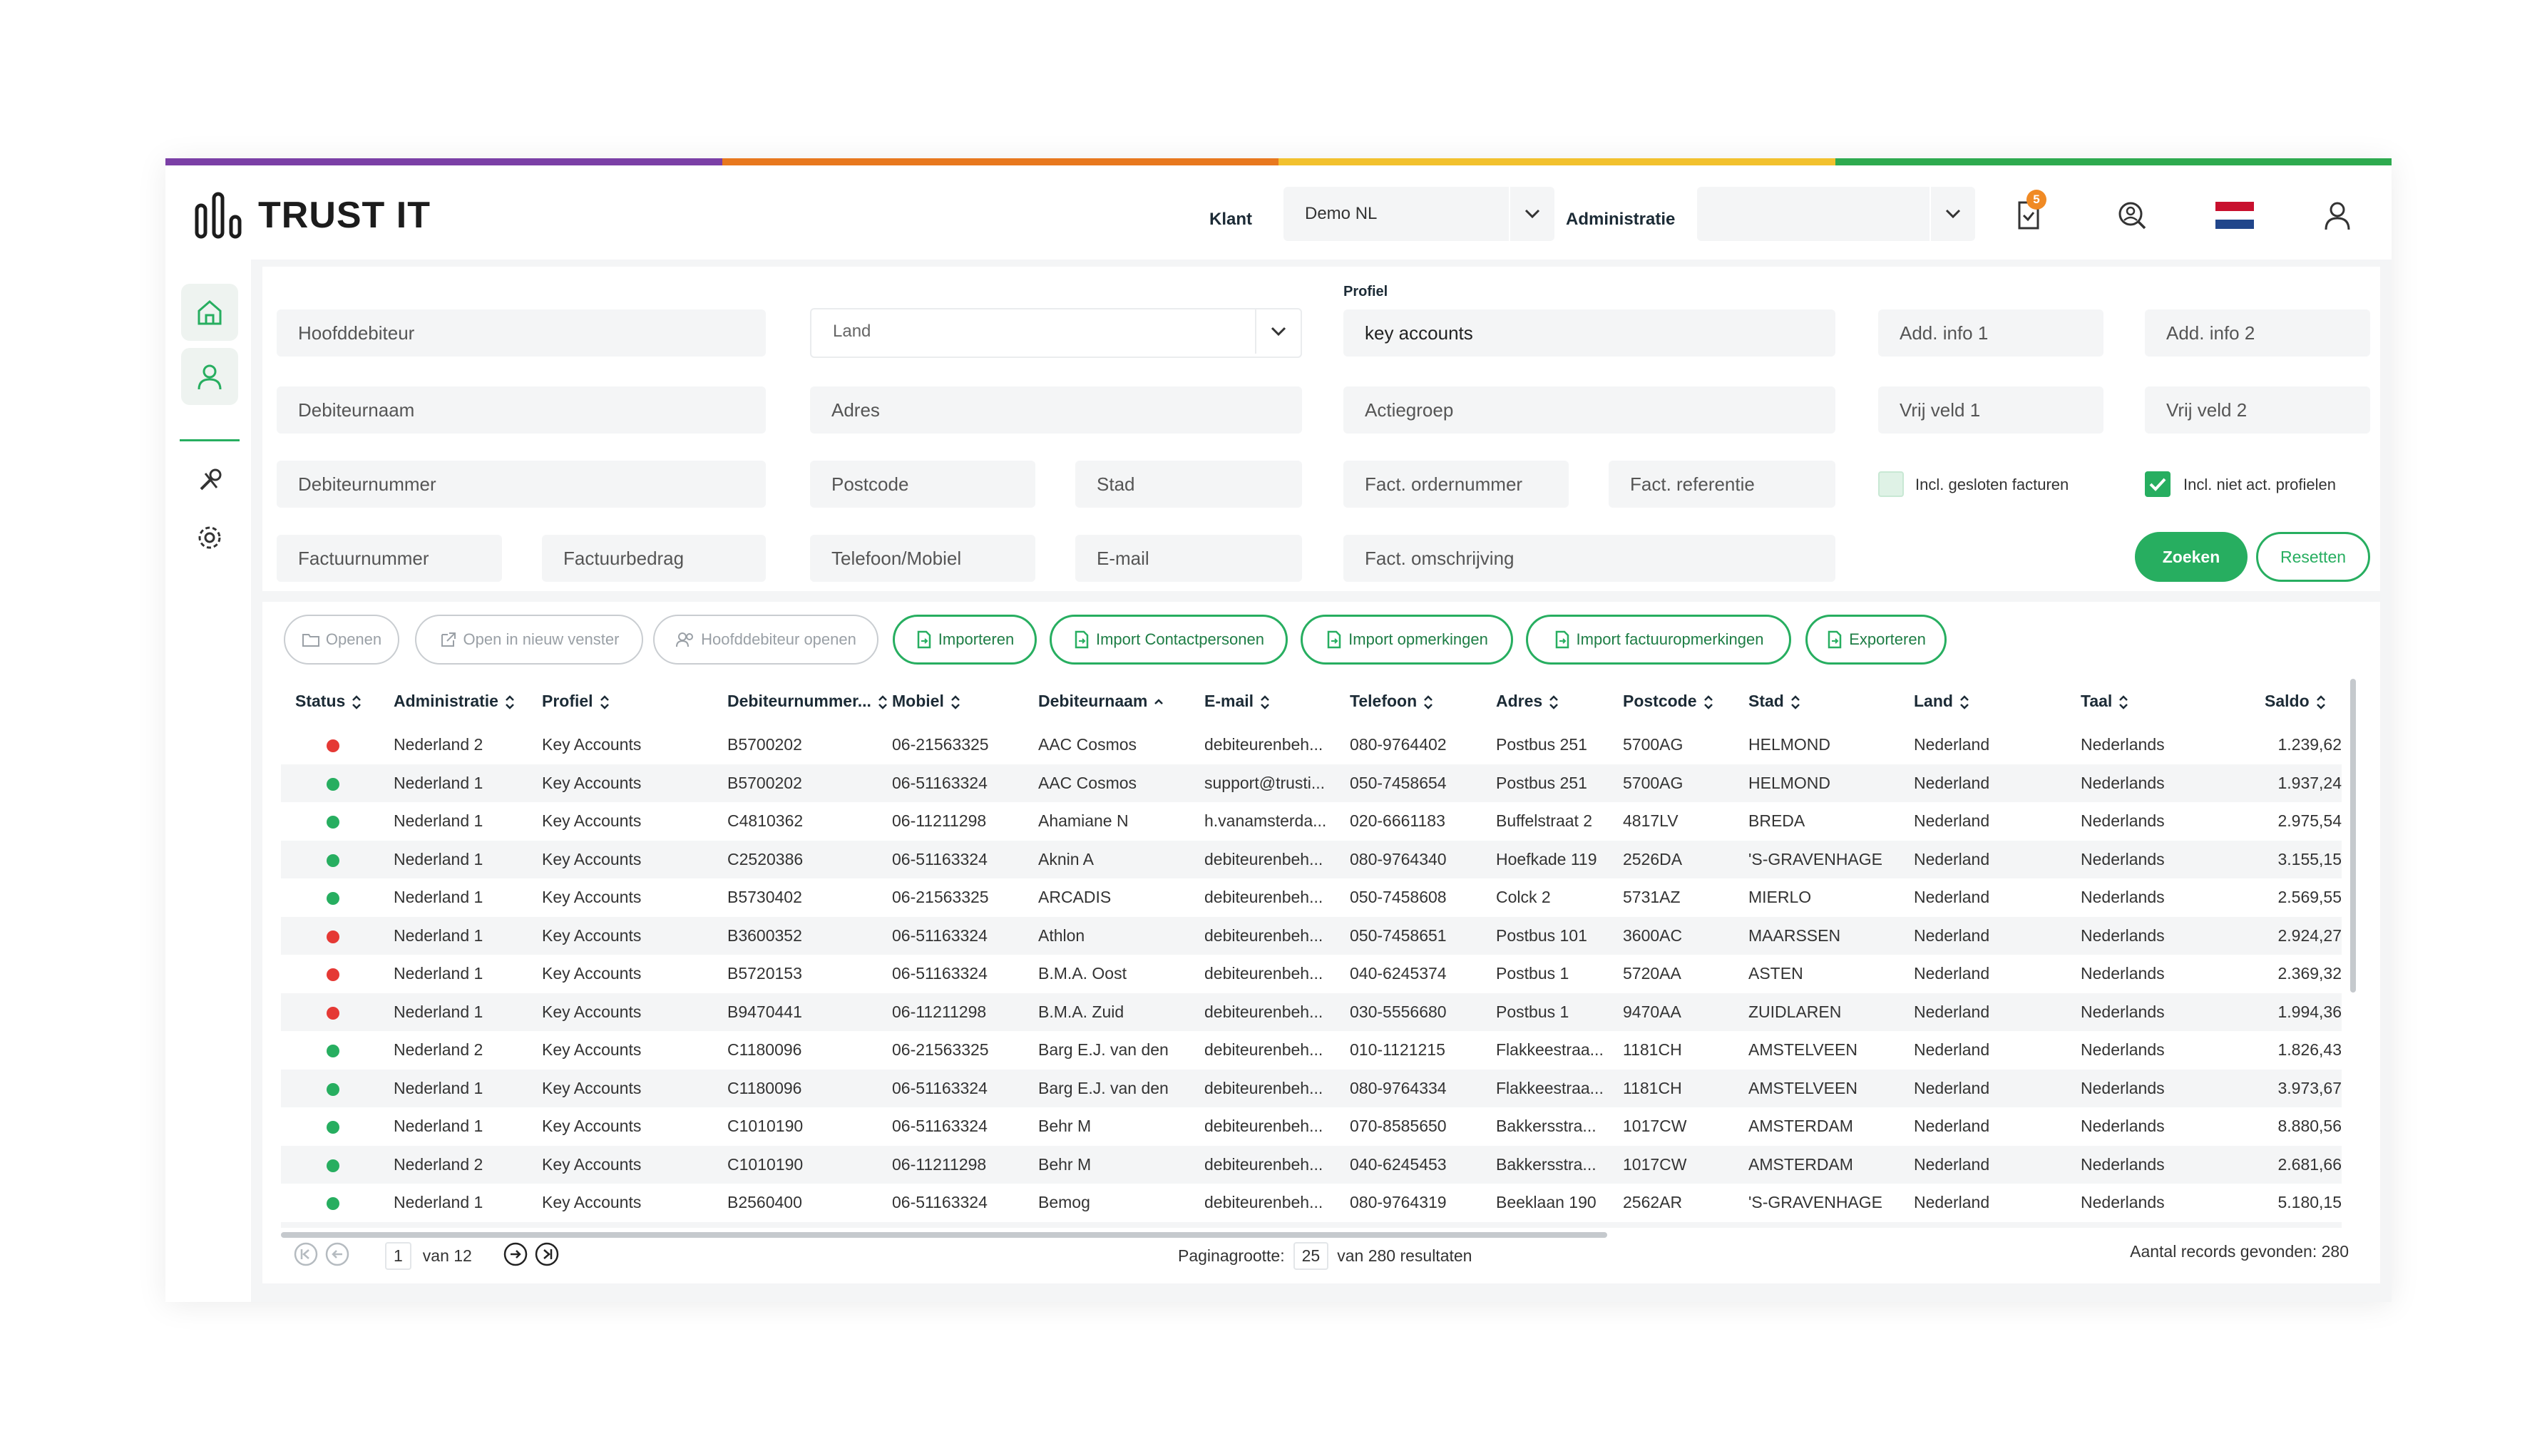 Image resolution: width=2547 pixels, height=1456 pixels. What do you see at coordinates (1589, 410) in the screenshot?
I see `actiegroep-input: Actiegroep` at bounding box center [1589, 410].